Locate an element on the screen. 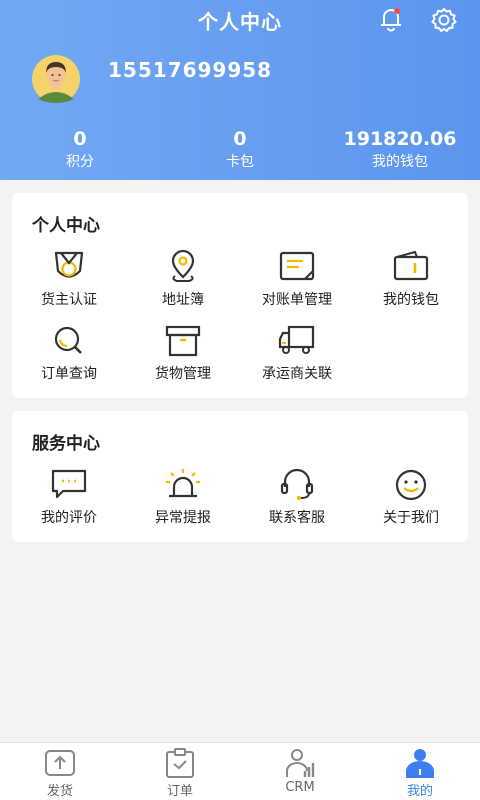 The width and height of the screenshot is (480, 800). clipboard-icon is located at coordinates (180, 763).